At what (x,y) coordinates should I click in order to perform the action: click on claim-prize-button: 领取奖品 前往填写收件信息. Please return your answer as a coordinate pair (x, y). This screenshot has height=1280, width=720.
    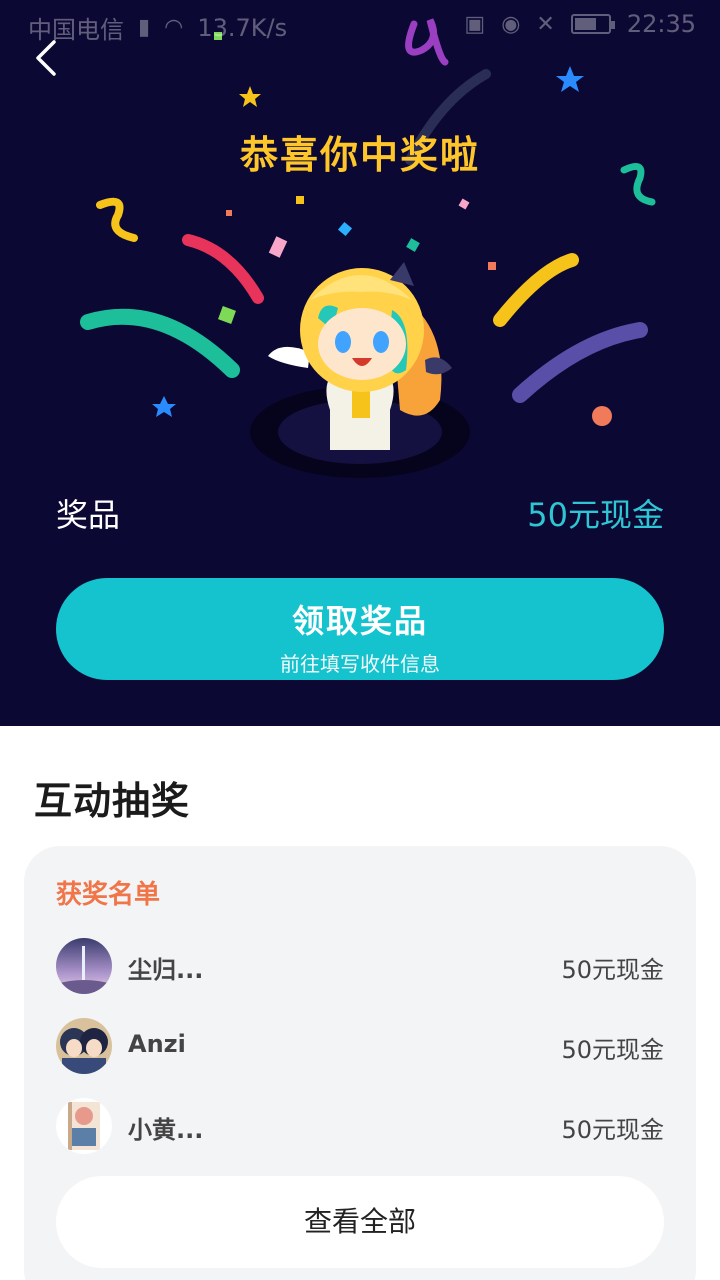
    Looking at the image, I should click on (360, 629).